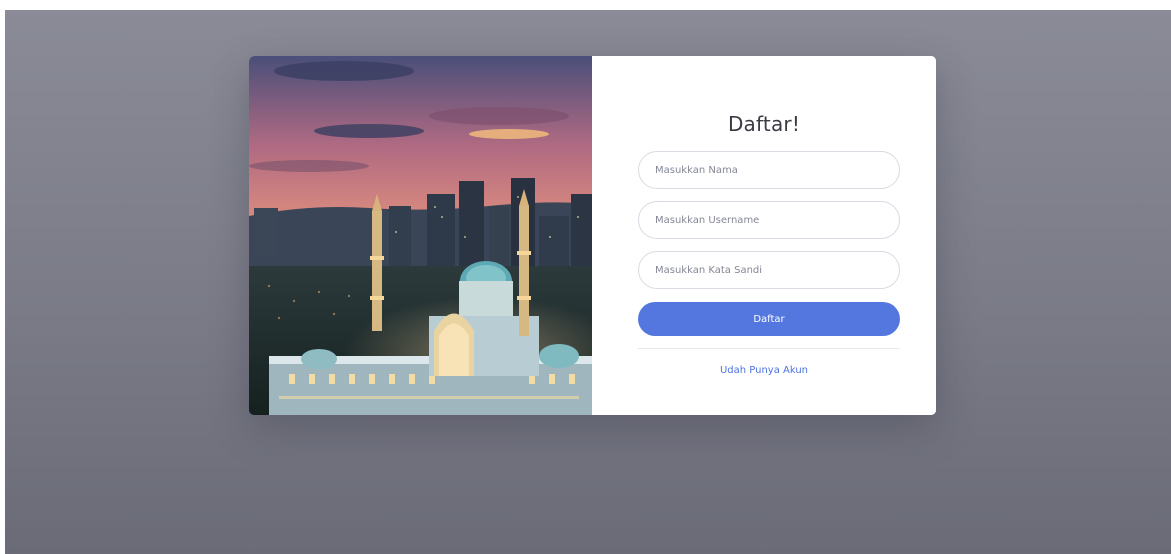 The height and width of the screenshot is (554, 1171). I want to click on register-button: Daftar, so click(769, 319).